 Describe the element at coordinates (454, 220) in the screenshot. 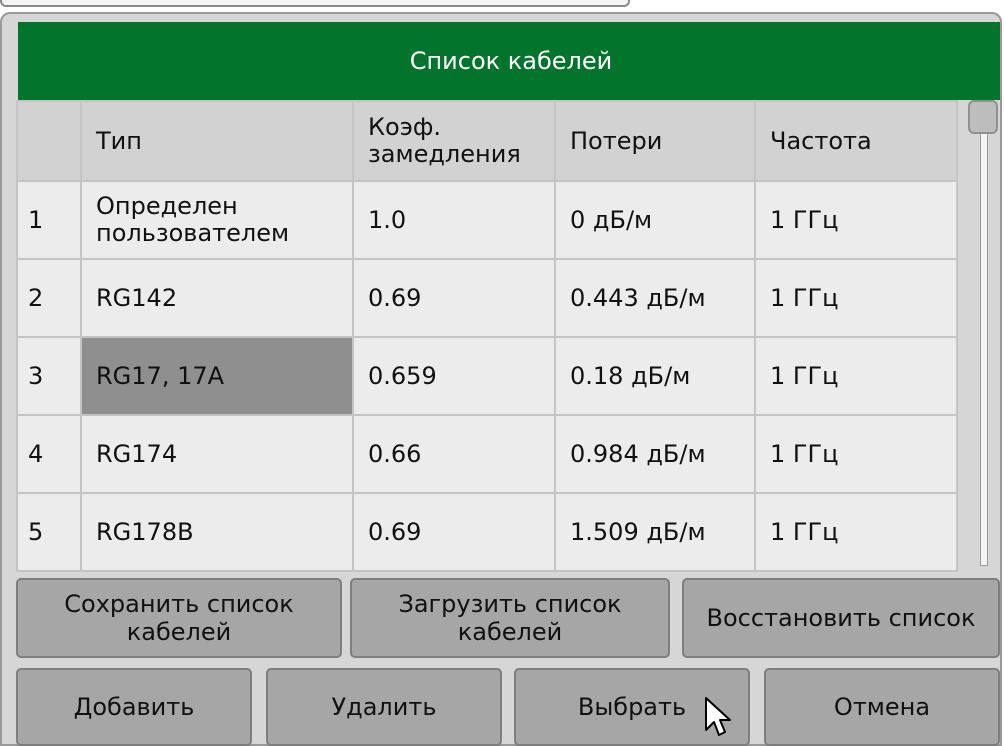

I see `velocity-factor-cell: 1.0` at that location.